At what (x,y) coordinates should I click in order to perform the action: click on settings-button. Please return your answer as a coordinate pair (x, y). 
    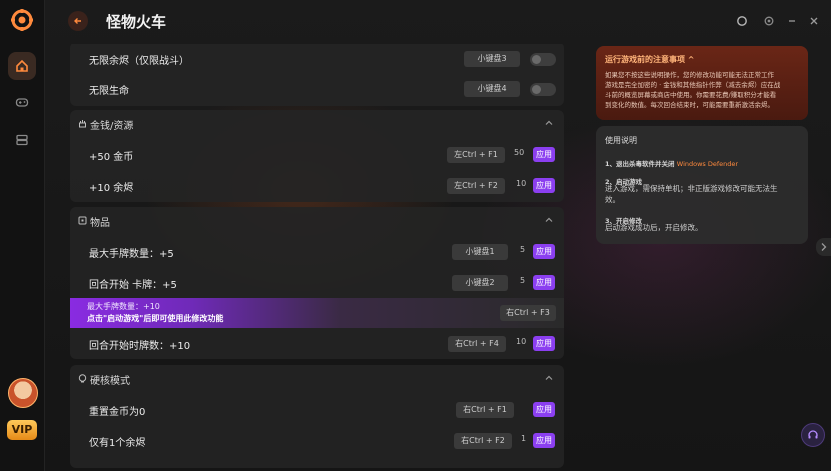
    Looking at the image, I should click on (769, 21).